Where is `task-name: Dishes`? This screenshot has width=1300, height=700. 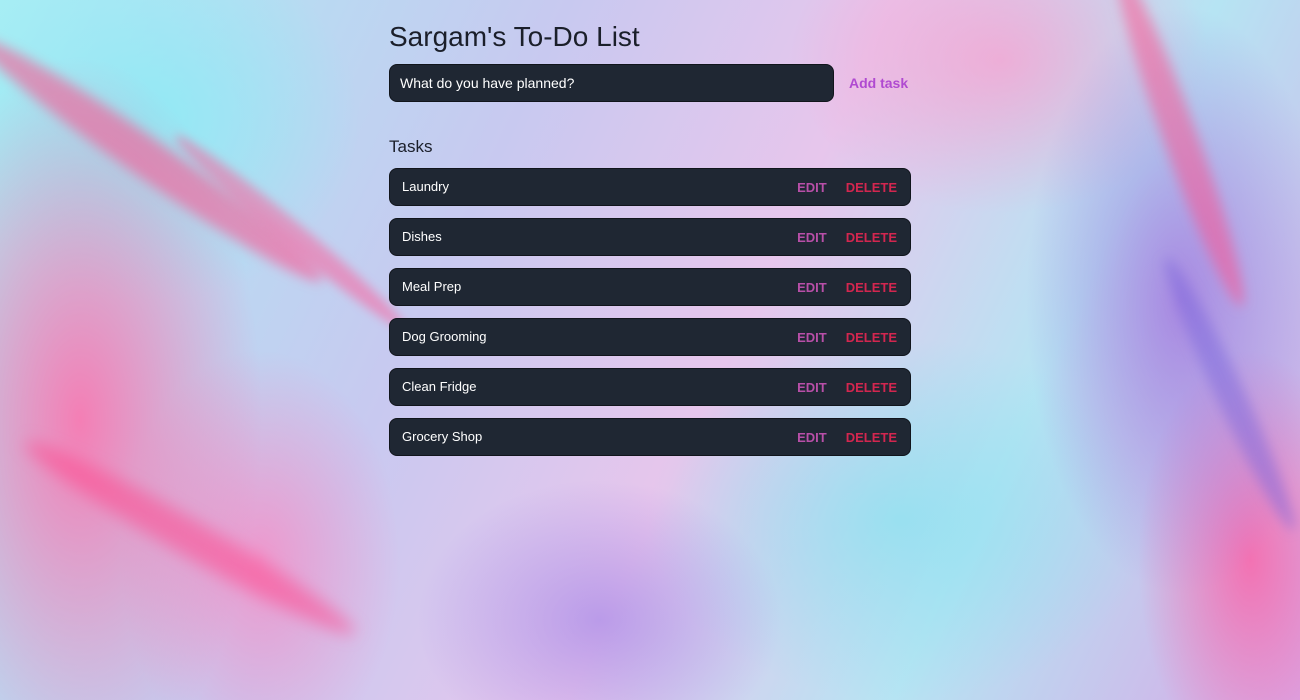 task-name: Dishes is located at coordinates (422, 236).